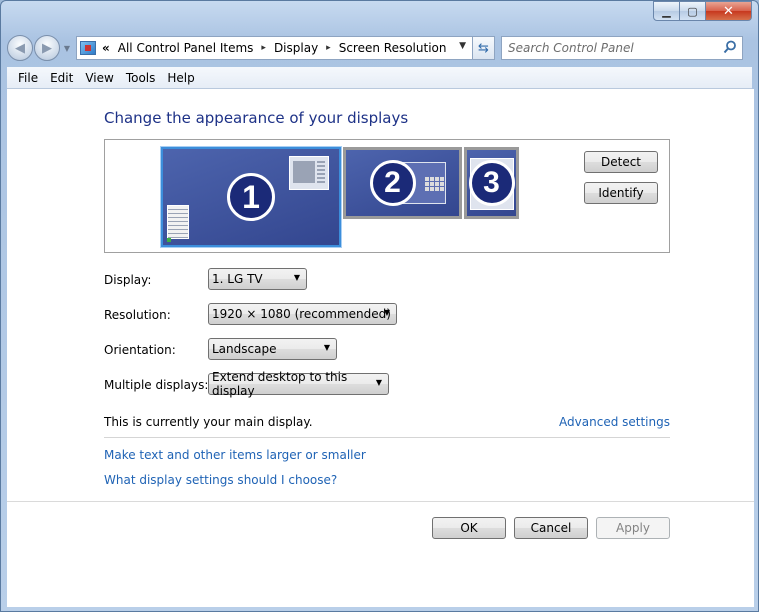 The width and height of the screenshot is (759, 612). Describe the element at coordinates (379, 78) in the screenshot. I see `menu-bar: File Edit View Tools Help` at that location.